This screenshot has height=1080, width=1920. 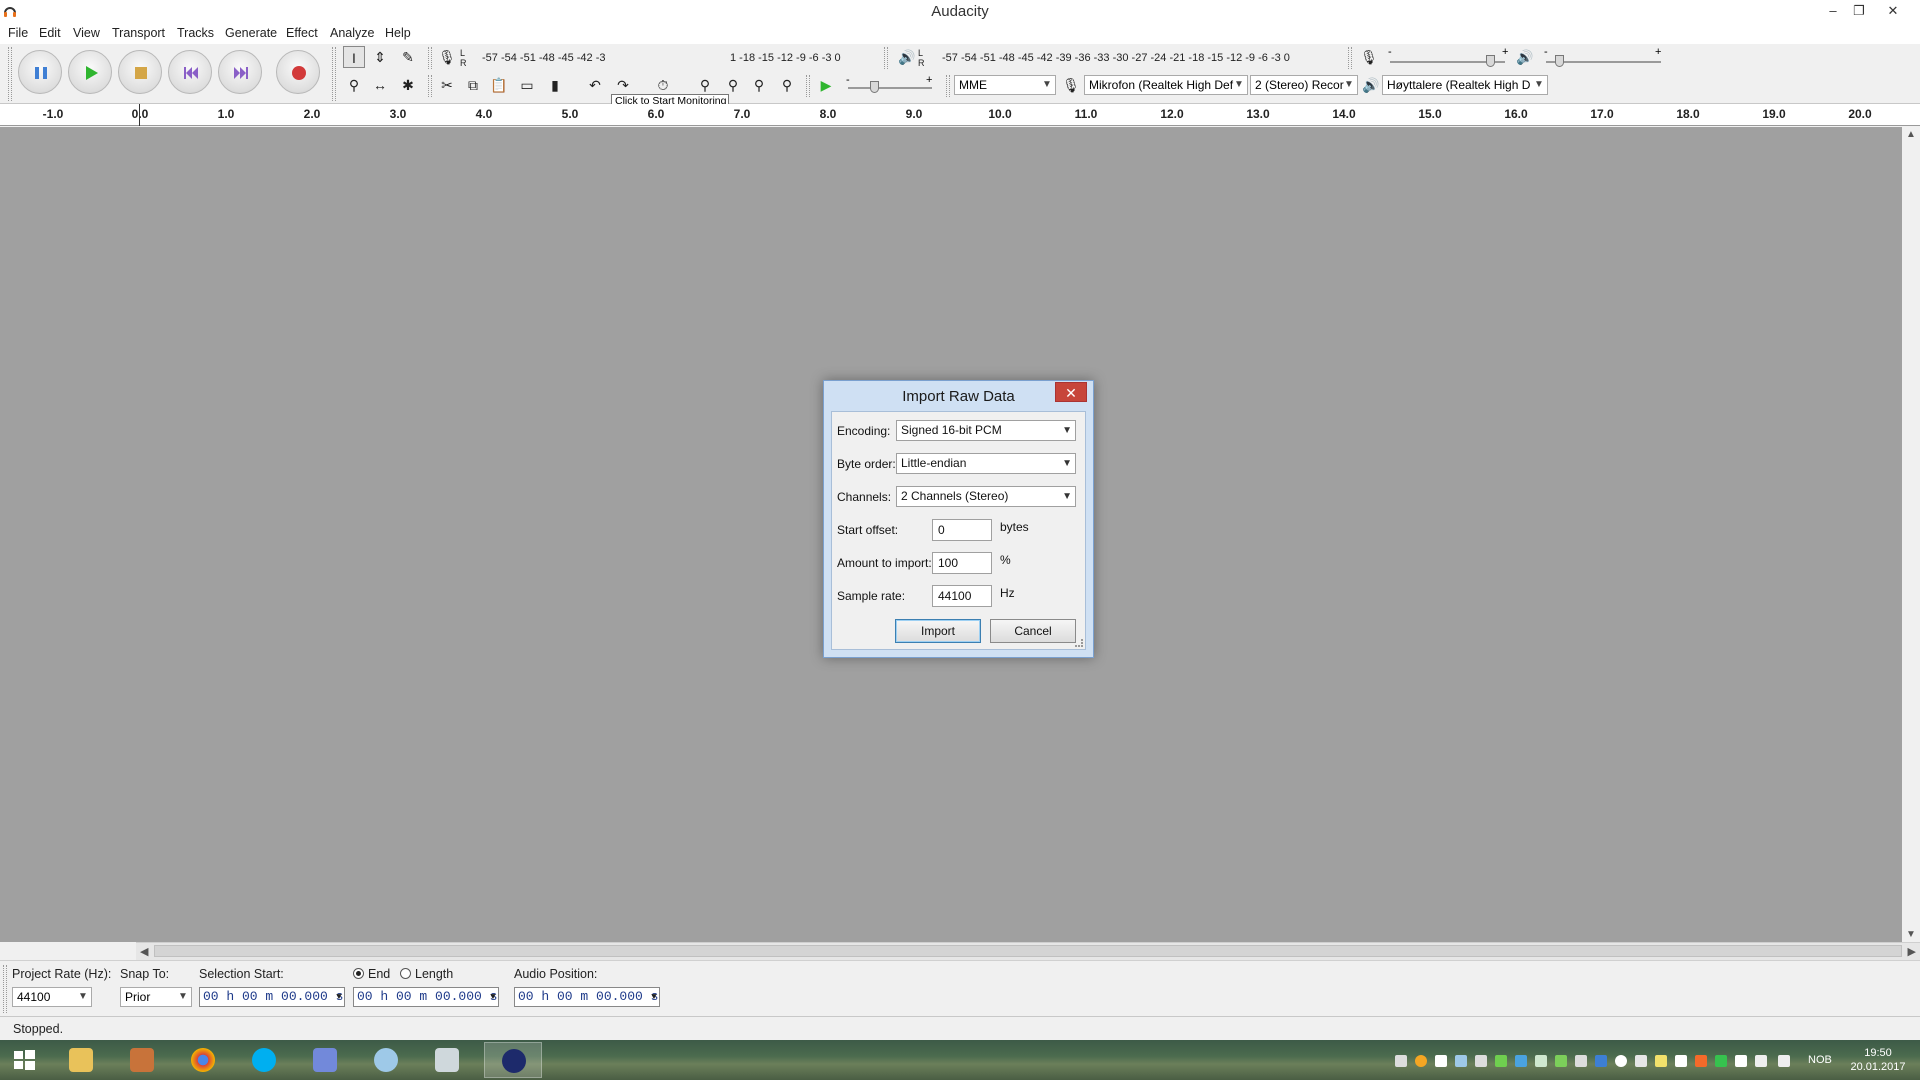 I want to click on end-radio, so click(x=358, y=973).